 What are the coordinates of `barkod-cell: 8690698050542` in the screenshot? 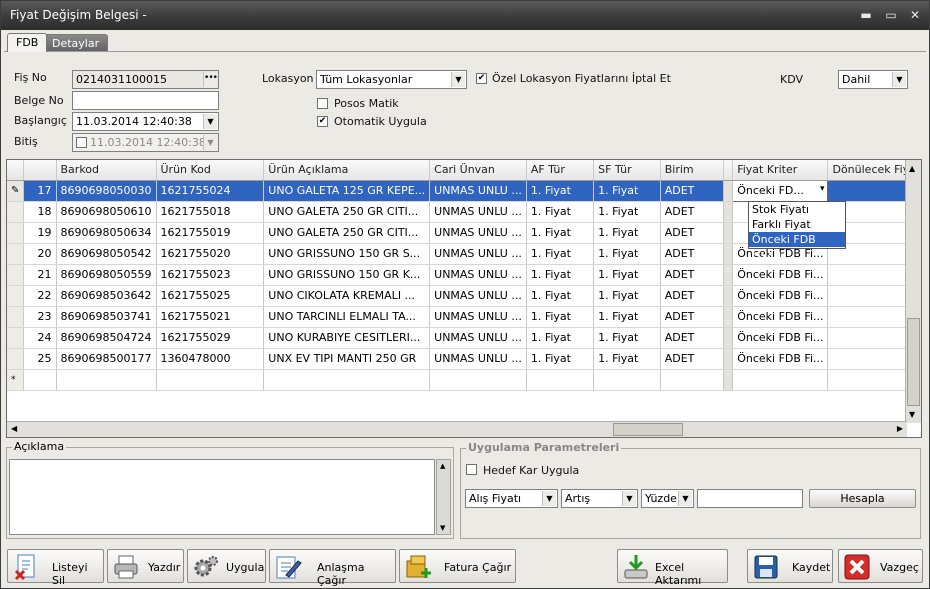 It's located at (106, 254).